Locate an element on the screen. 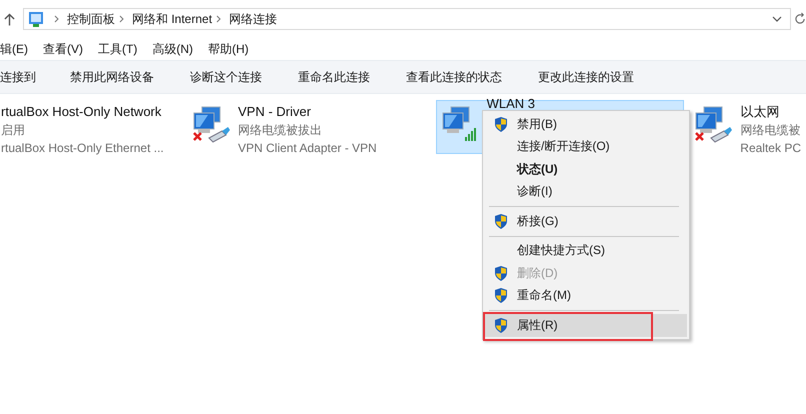 The image size is (806, 414). adapter-status: 网络电缆被拔出 is located at coordinates (280, 130).